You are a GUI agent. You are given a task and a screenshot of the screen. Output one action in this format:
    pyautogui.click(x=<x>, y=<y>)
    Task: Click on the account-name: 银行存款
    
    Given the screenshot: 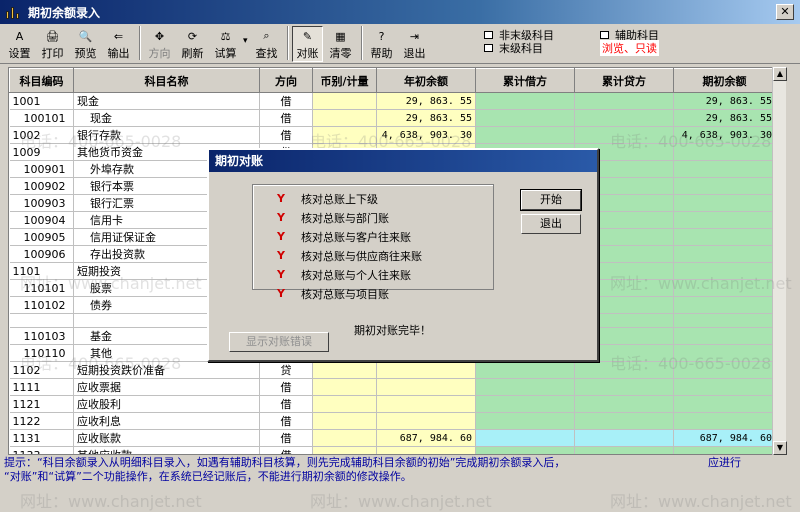 What is the action you would take?
    pyautogui.click(x=166, y=135)
    